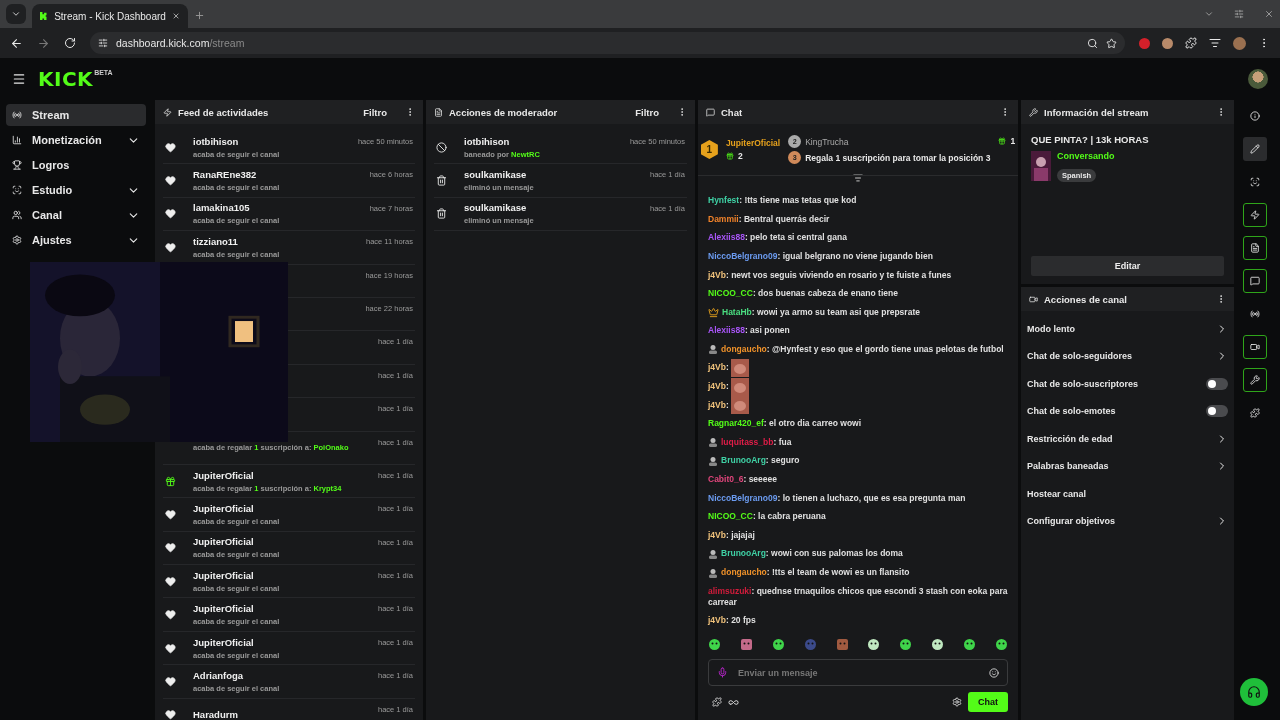  What do you see at coordinates (277, 175) in the screenshot?
I see `username: RanaREne382` at bounding box center [277, 175].